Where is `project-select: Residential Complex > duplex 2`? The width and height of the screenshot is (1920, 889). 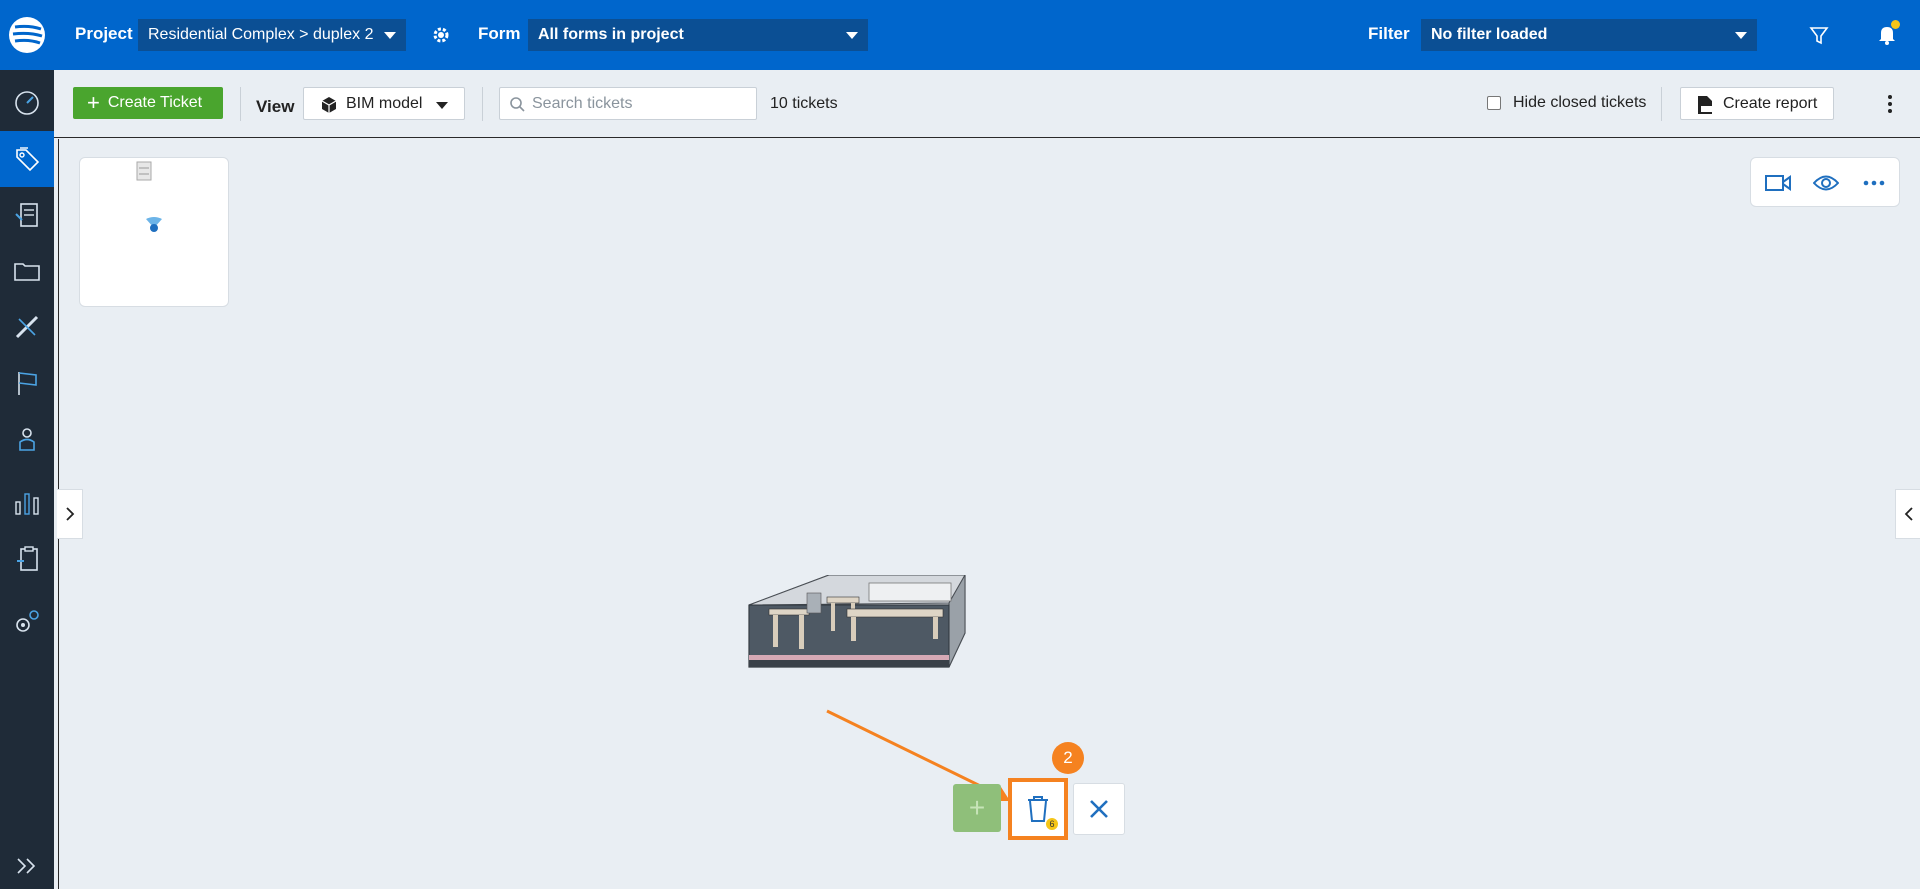
project-select: Residential Complex > duplex 2 is located at coordinates (272, 35).